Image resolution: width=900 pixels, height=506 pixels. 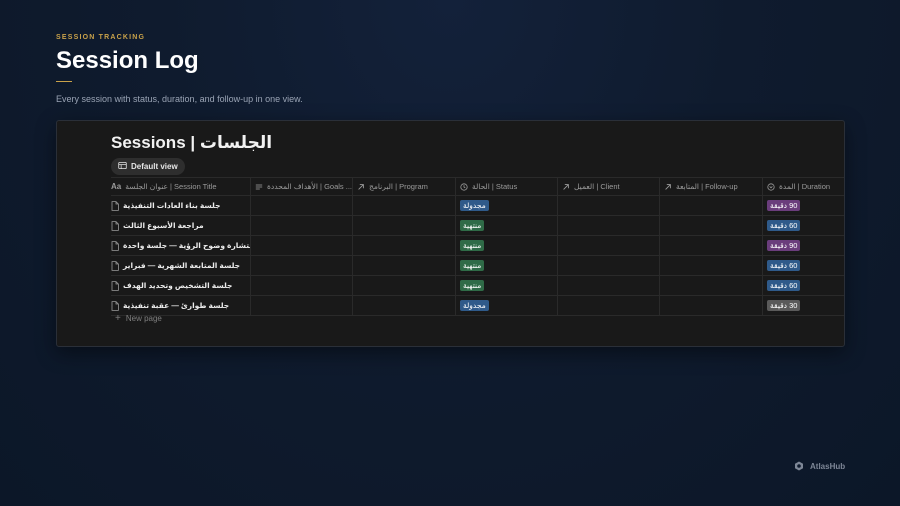 I want to click on session-title-cell: جلسة بناء العادات التنفيذية, so click(x=180, y=205).